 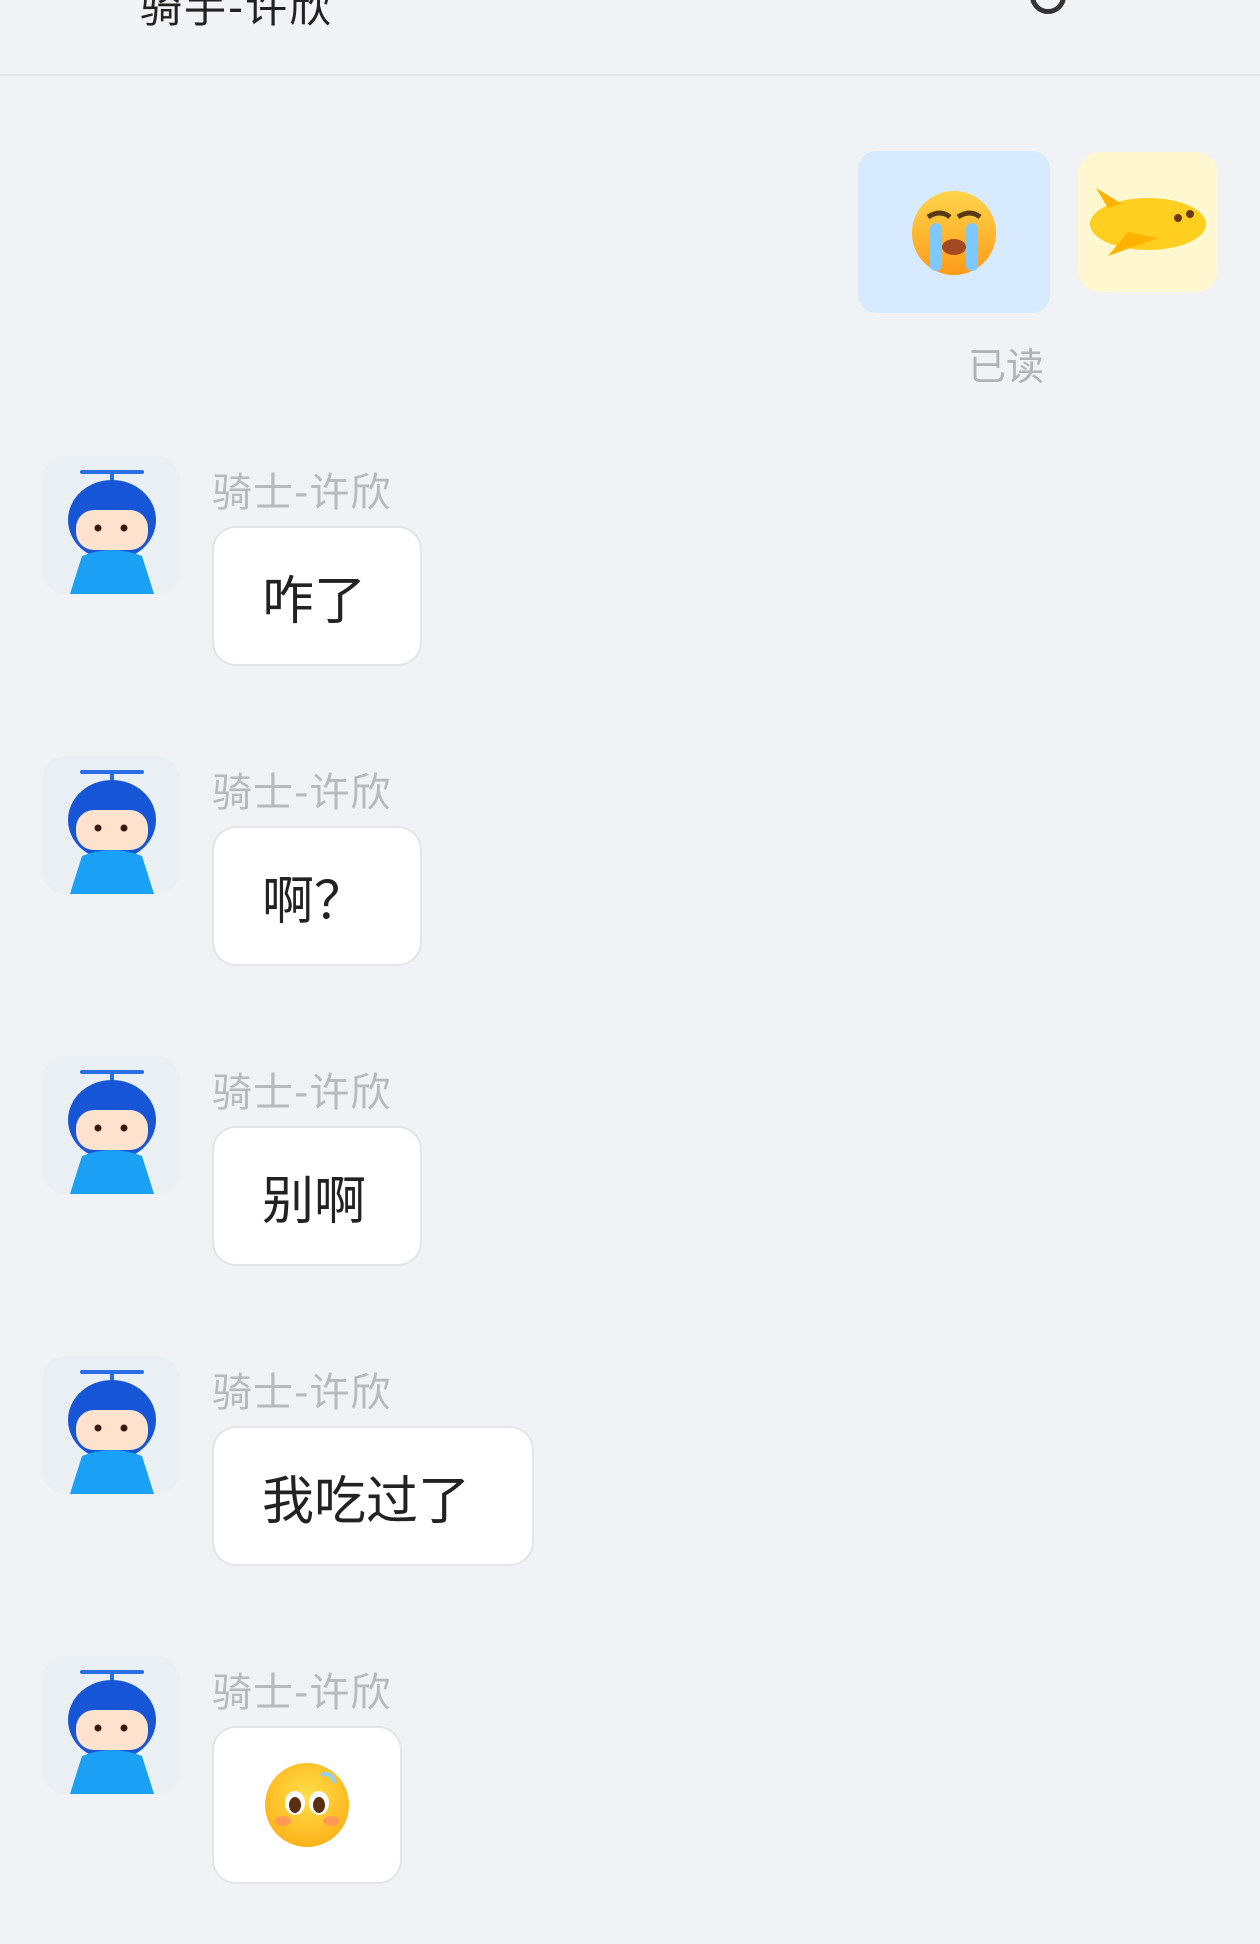 I want to click on emoji-message-bubble, so click(x=307, y=1805).